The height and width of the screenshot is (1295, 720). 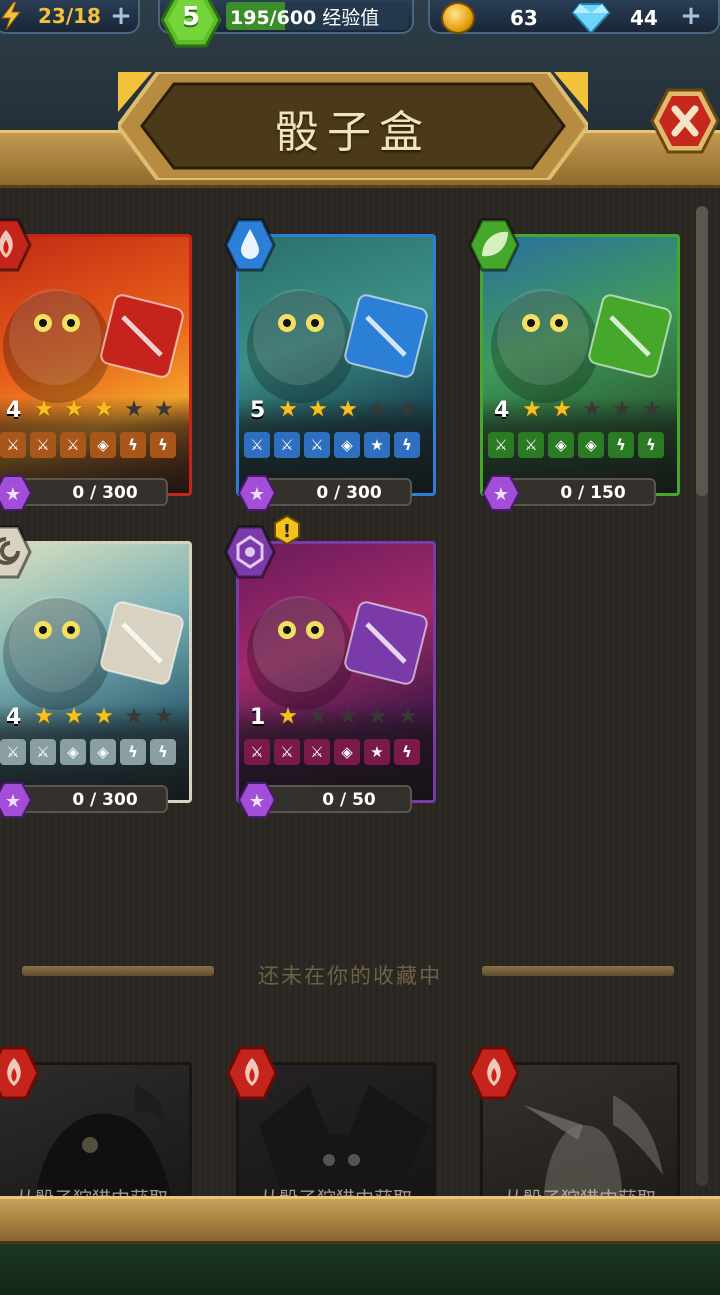 I want to click on add-energy-button: +, so click(x=121, y=16).